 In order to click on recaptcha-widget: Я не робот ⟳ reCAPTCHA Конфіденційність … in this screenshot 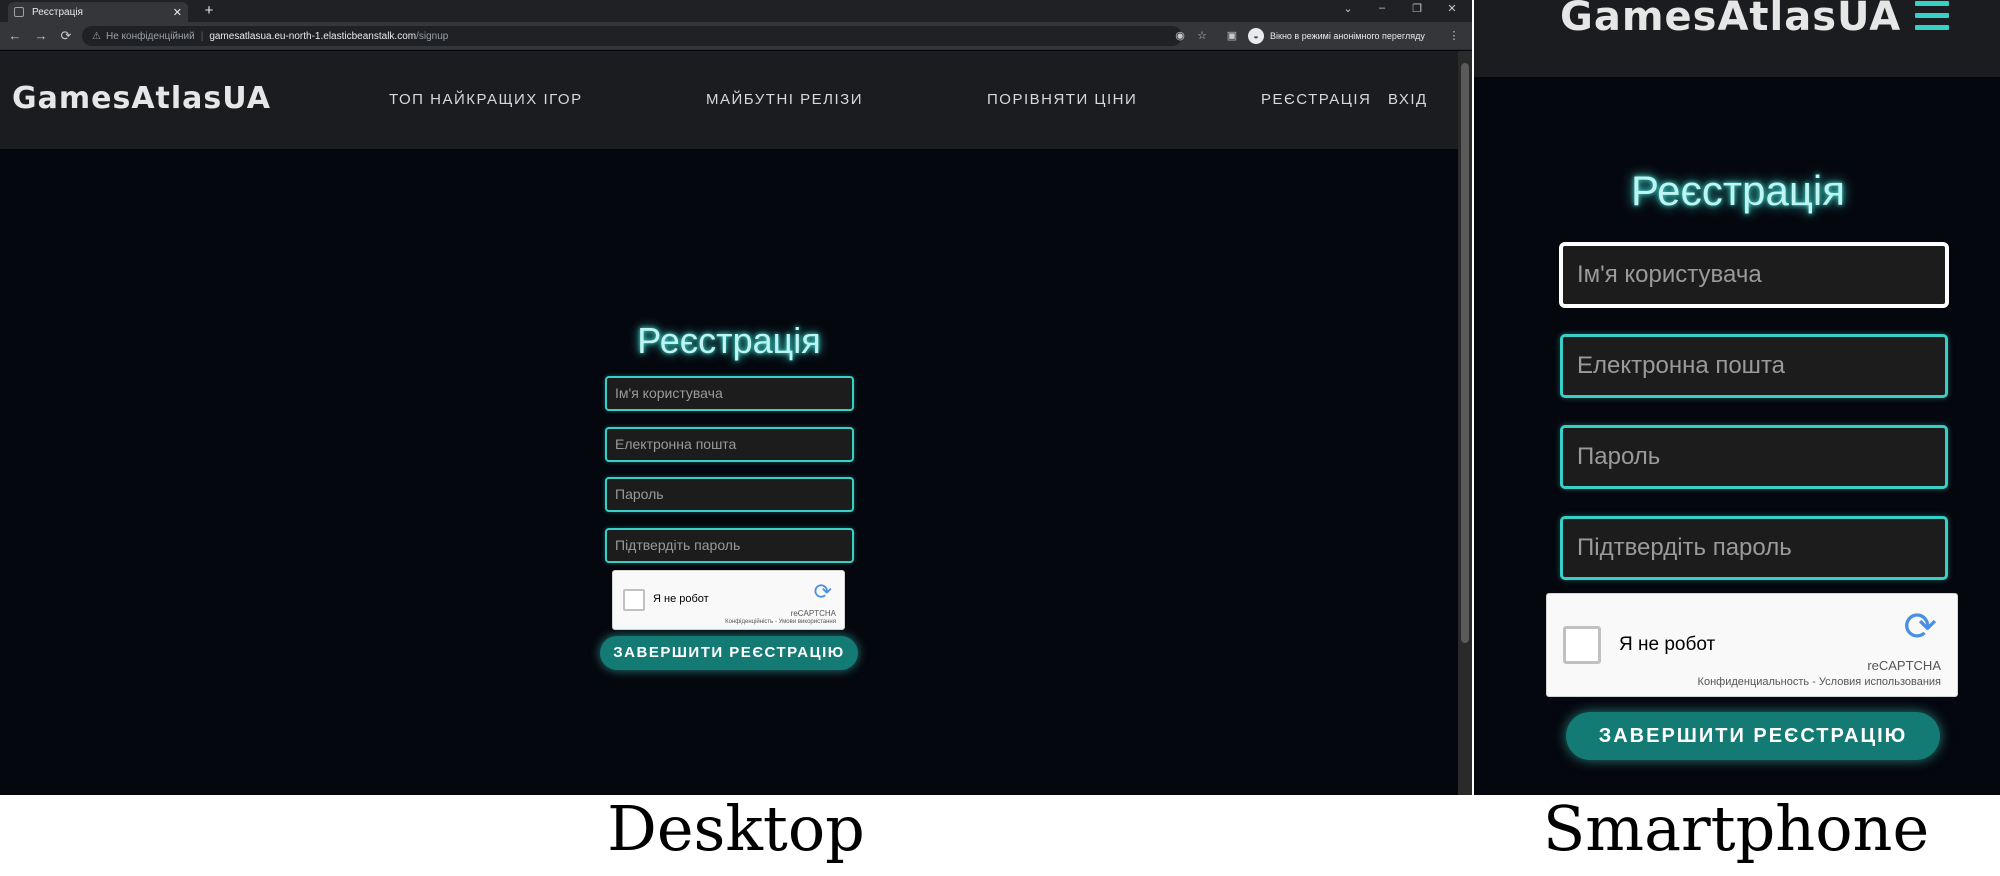, I will do `click(728, 600)`.